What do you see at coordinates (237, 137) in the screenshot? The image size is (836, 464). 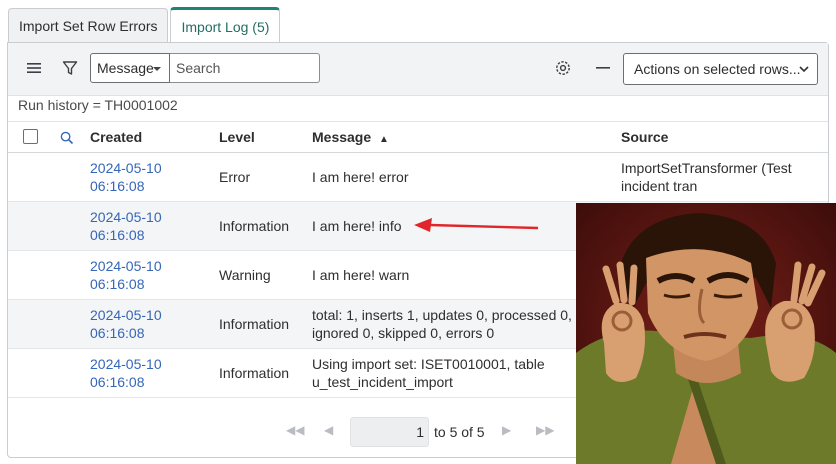 I see `column-header-level: Level` at bounding box center [237, 137].